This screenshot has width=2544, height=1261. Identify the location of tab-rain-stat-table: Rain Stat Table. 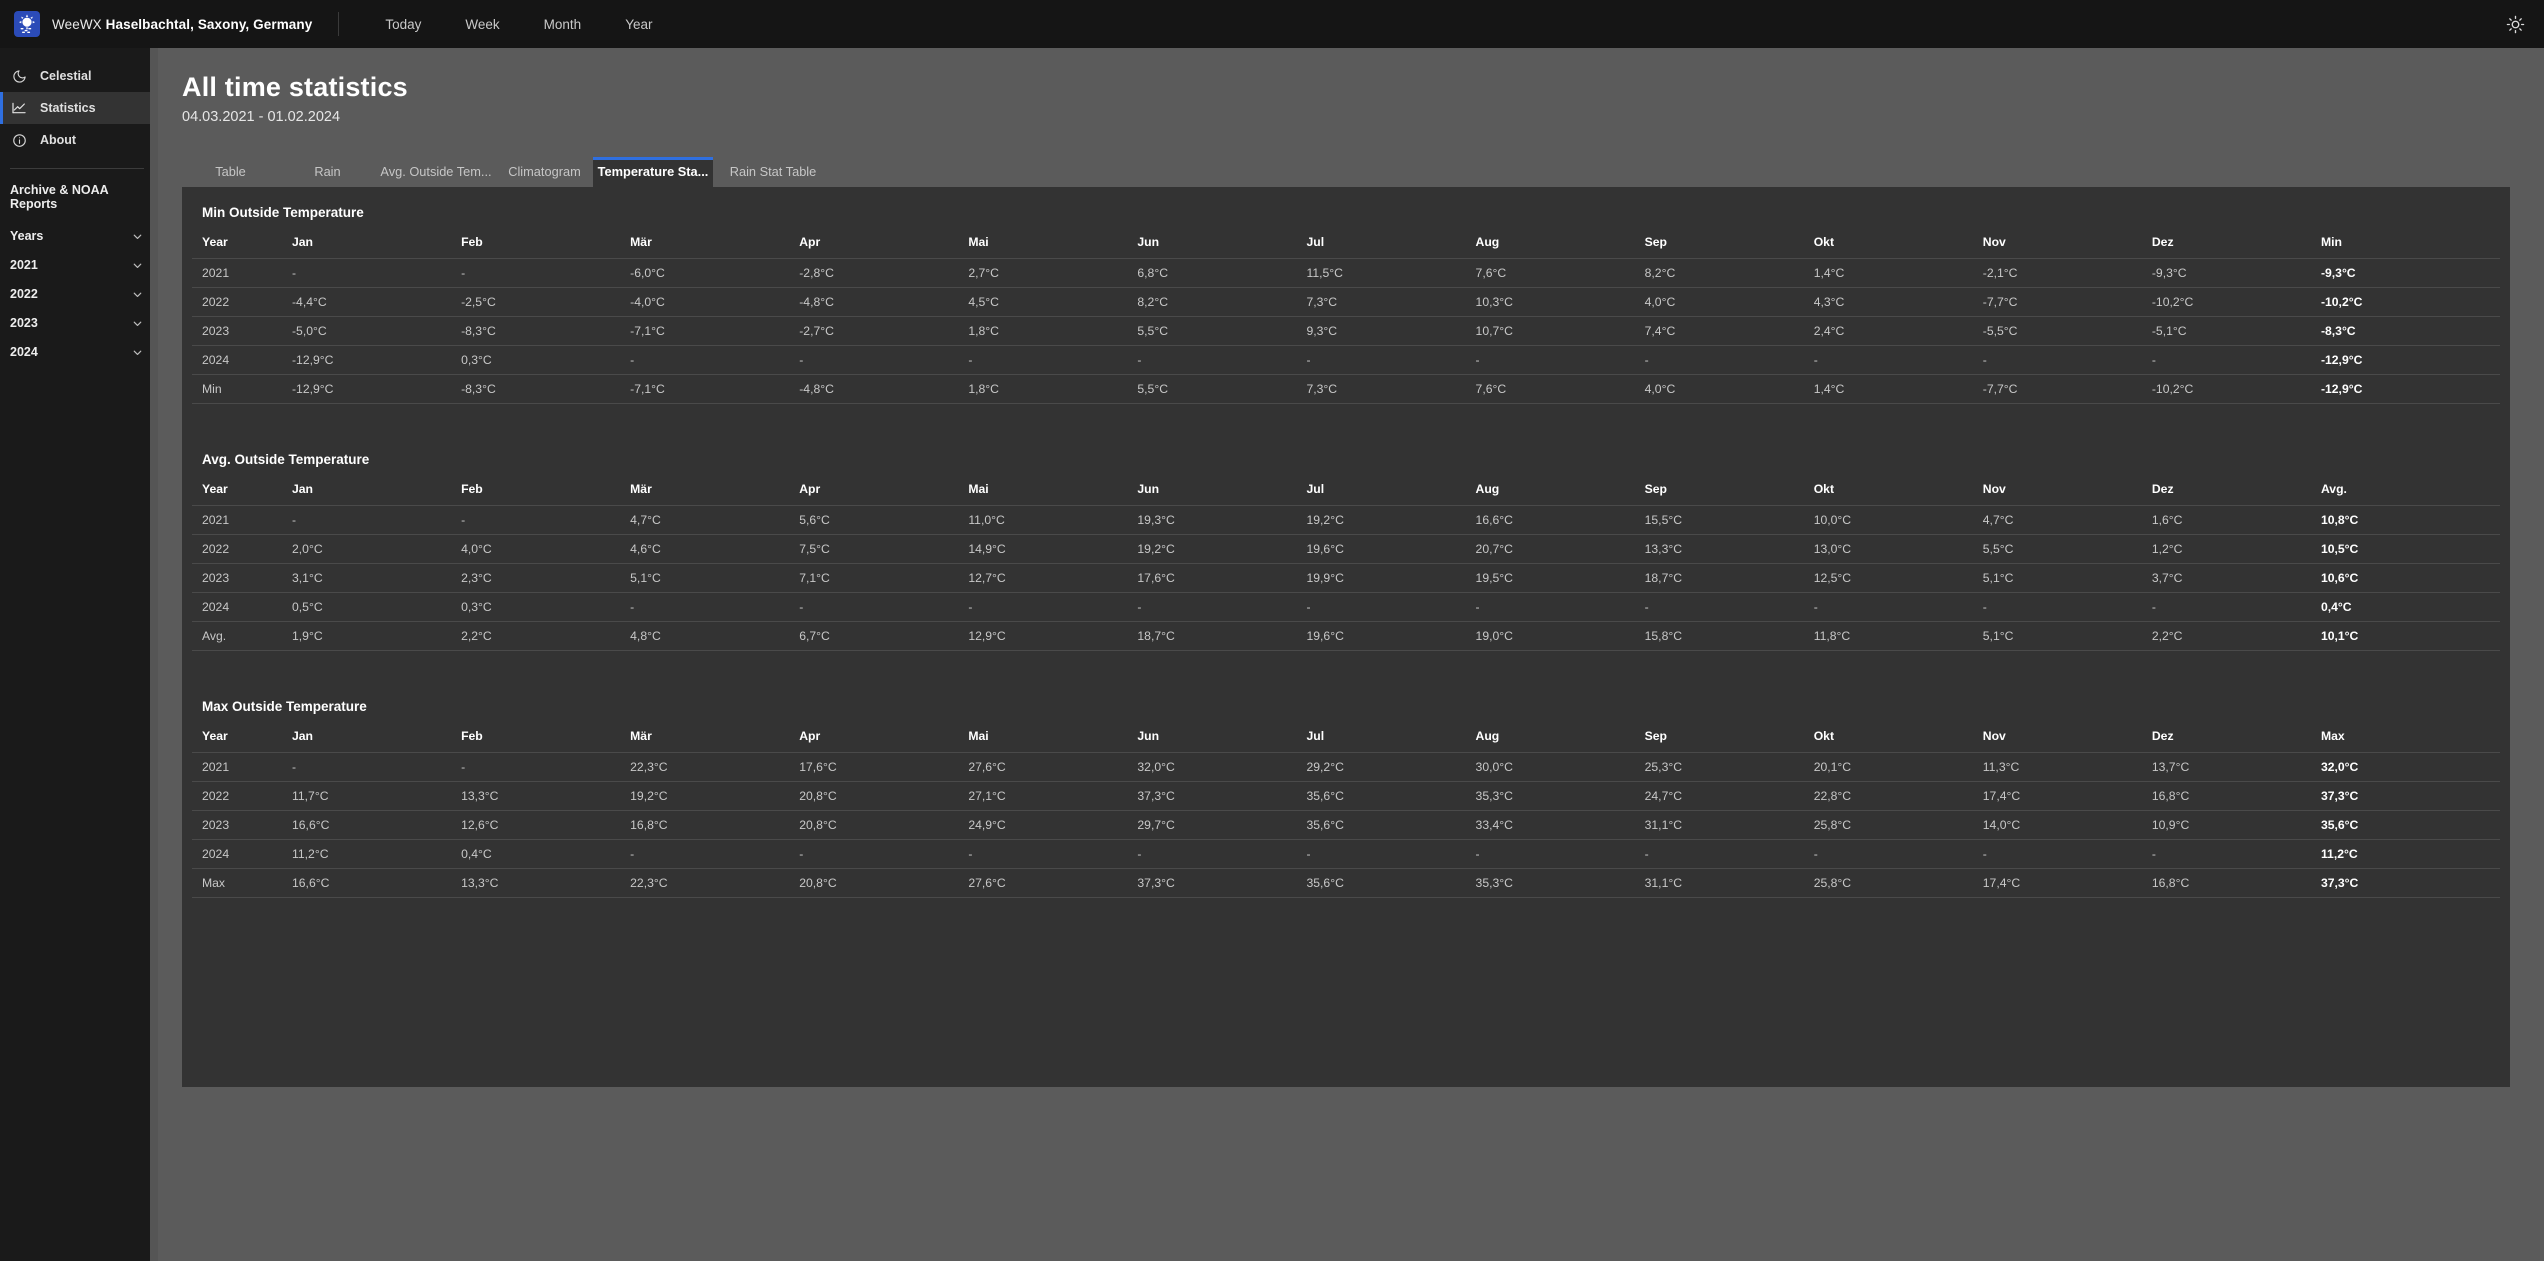
(773, 172).